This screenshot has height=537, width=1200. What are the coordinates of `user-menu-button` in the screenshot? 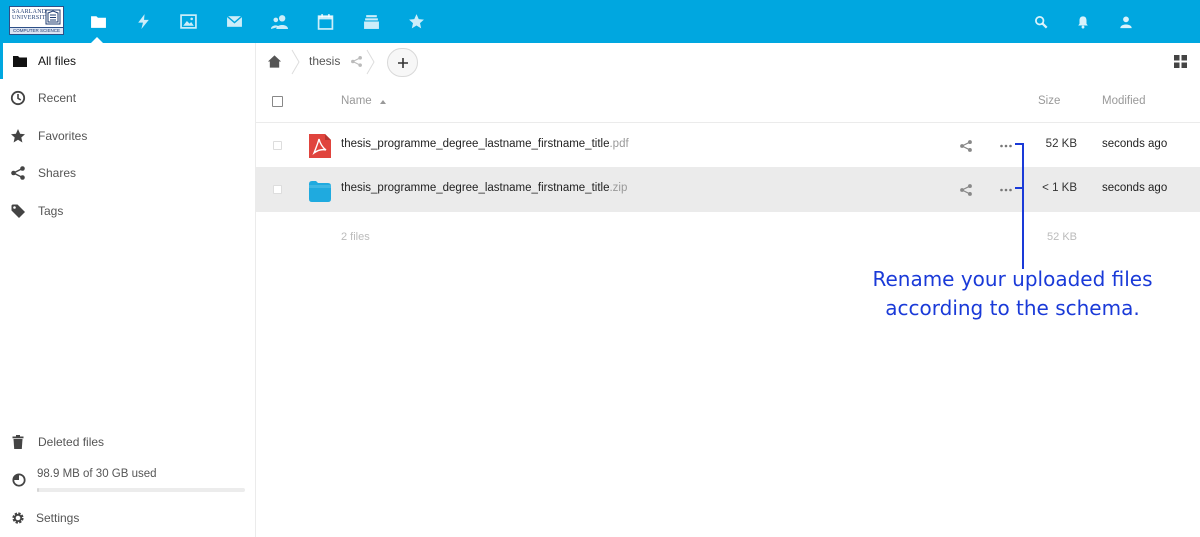 It's located at (1126, 21).